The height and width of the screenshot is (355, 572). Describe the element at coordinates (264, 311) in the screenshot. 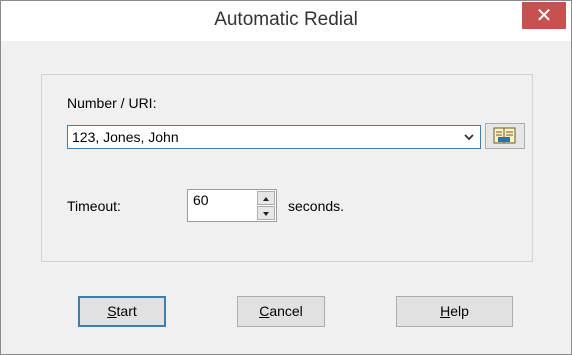

I see `cancel-mnemonic: C` at that location.